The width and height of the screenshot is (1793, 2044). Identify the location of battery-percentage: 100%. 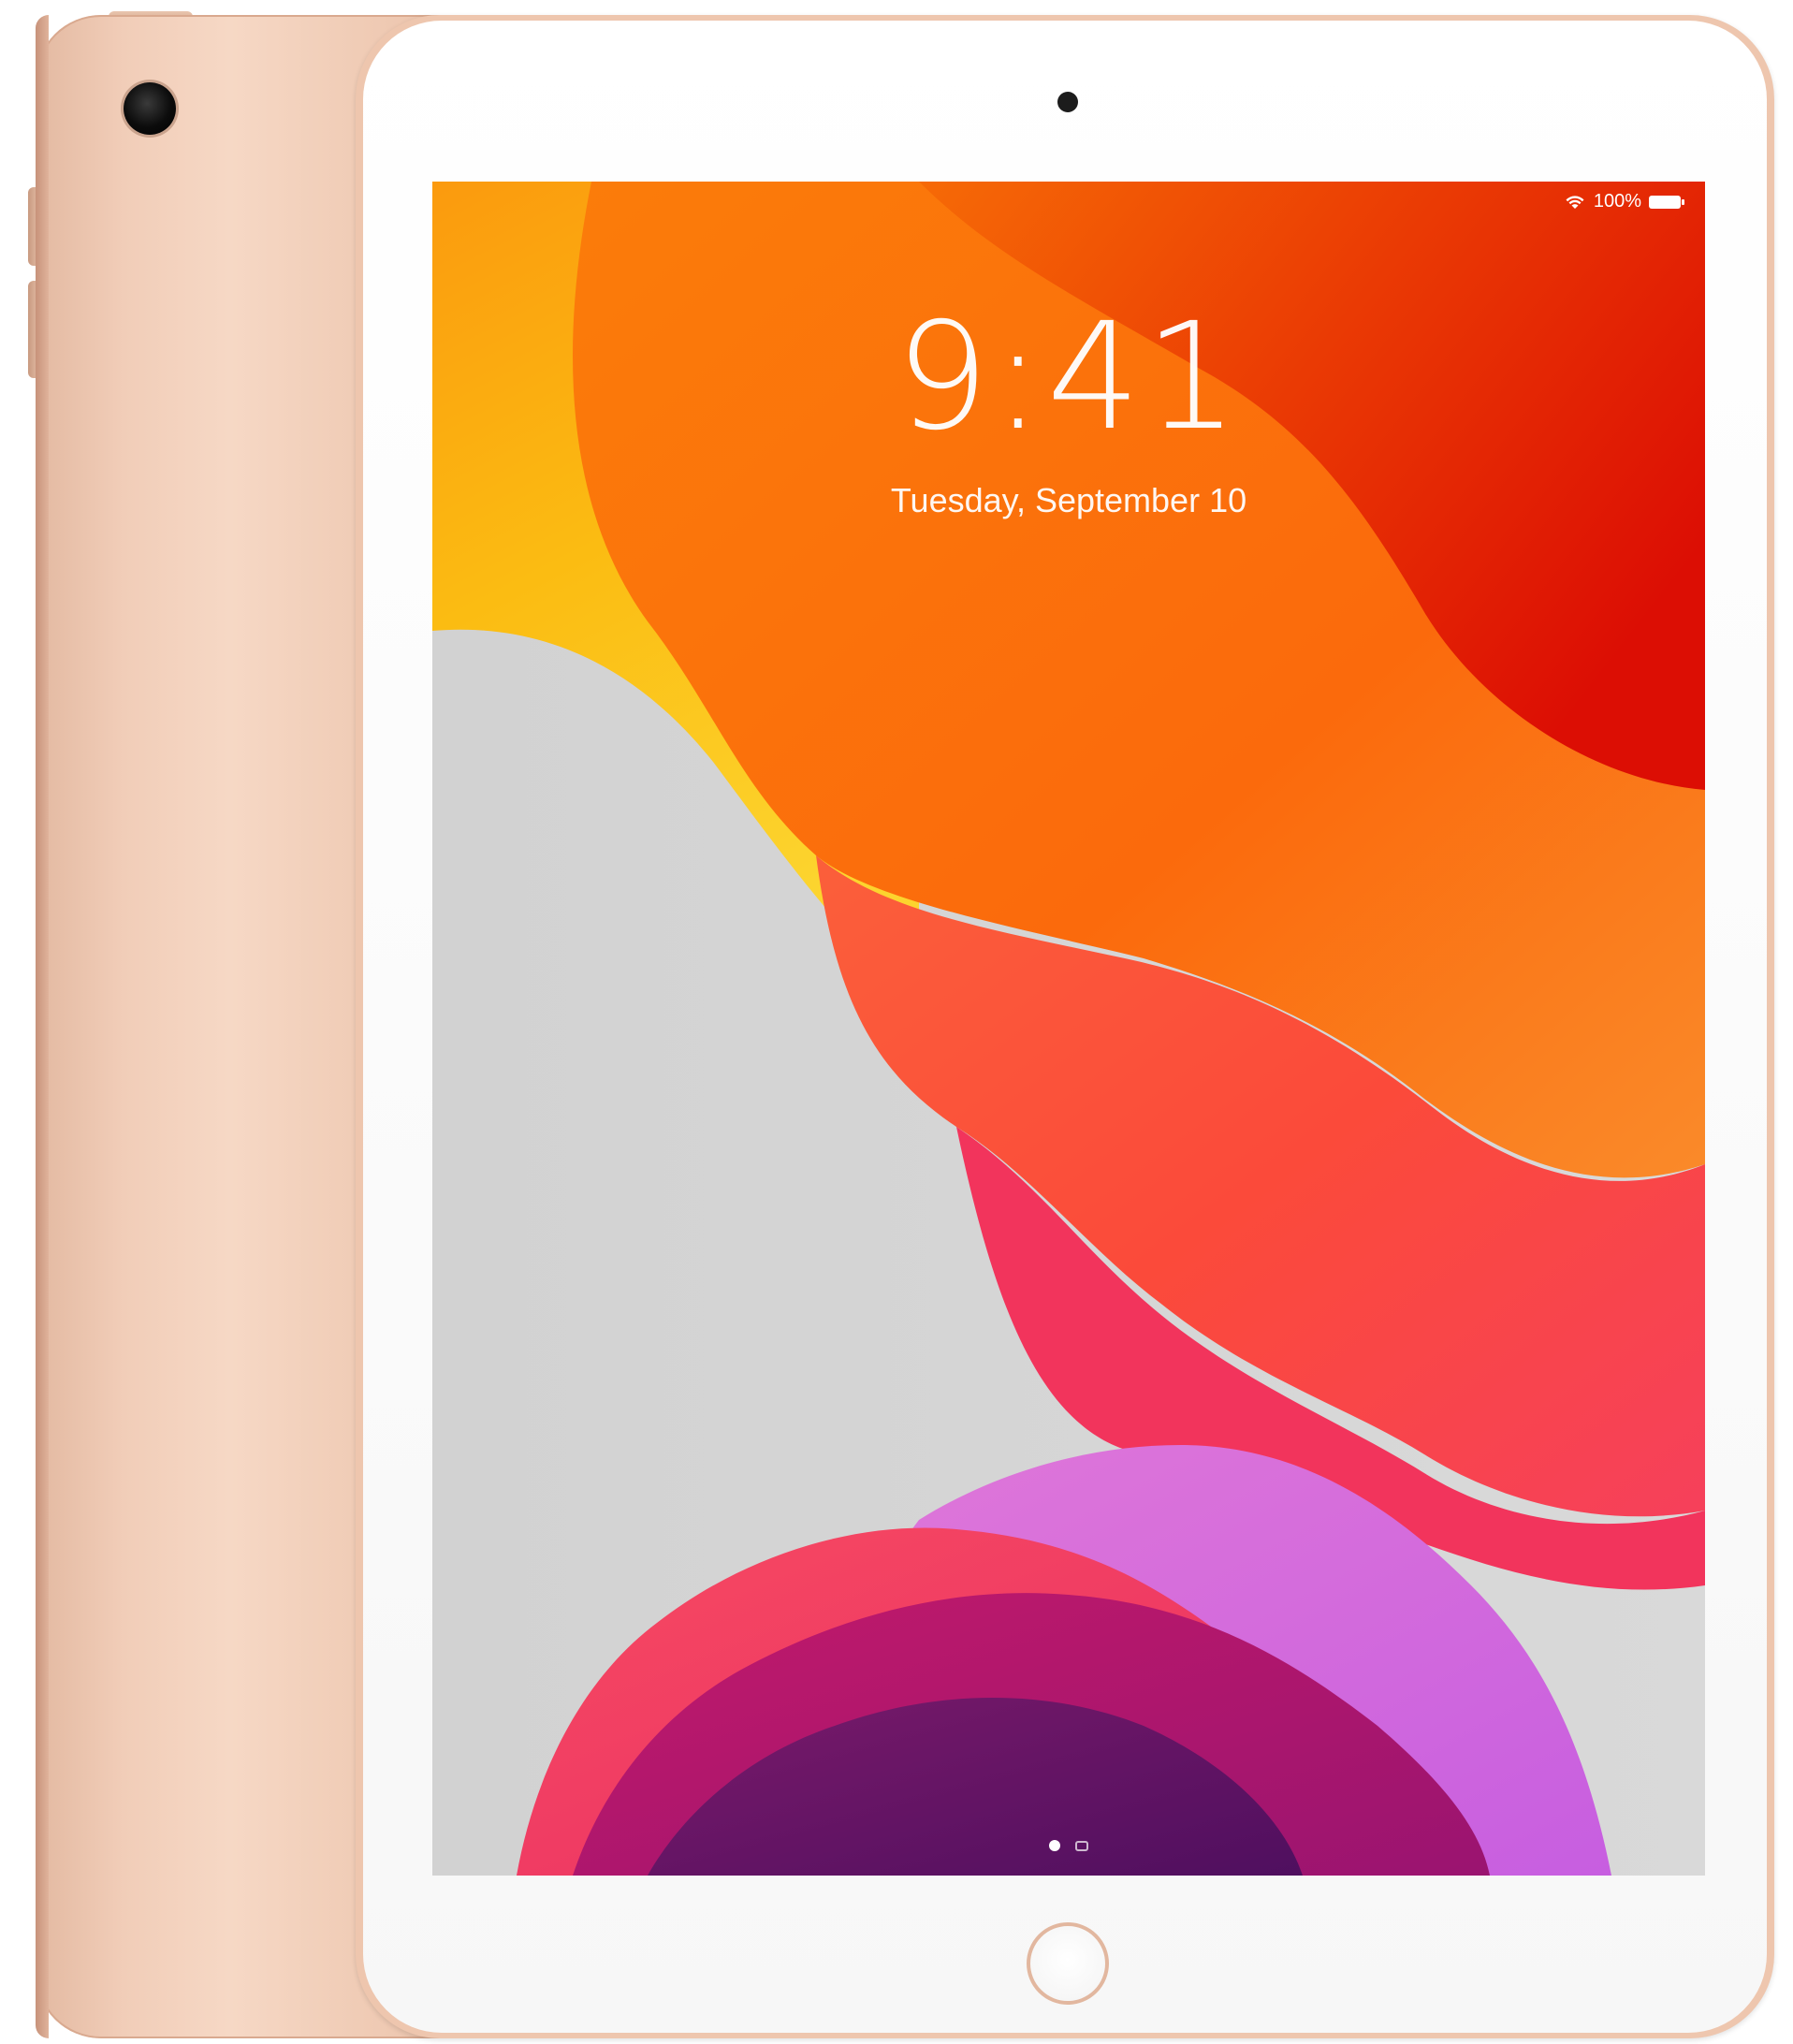
(1617, 202).